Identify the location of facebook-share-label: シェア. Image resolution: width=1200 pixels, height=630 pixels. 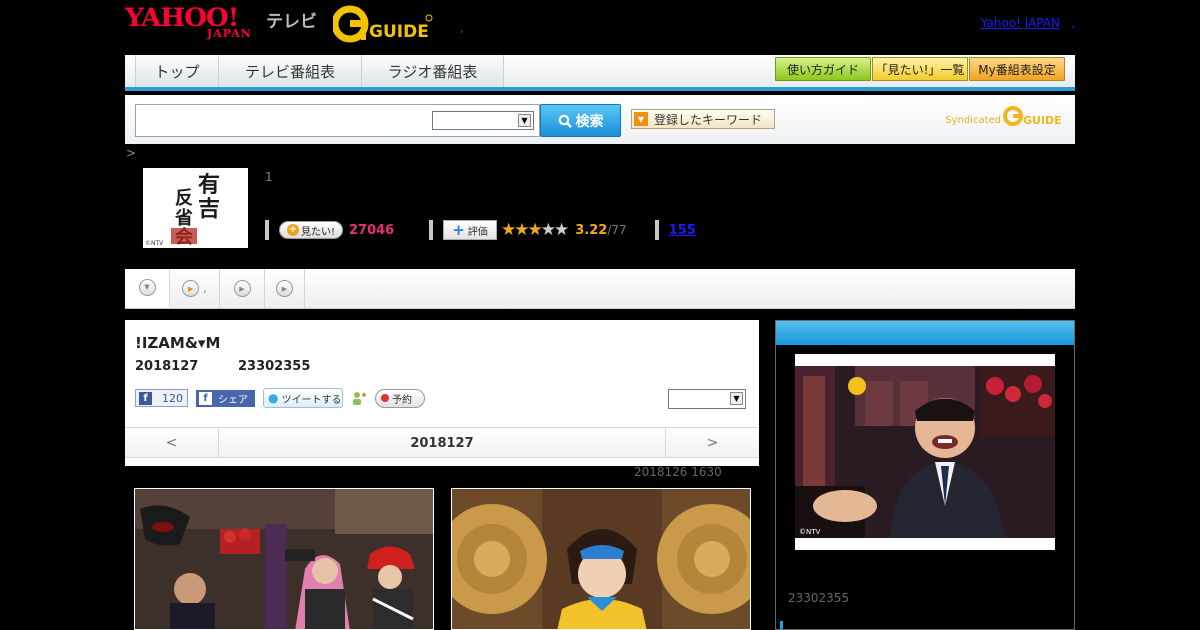
(233, 400).